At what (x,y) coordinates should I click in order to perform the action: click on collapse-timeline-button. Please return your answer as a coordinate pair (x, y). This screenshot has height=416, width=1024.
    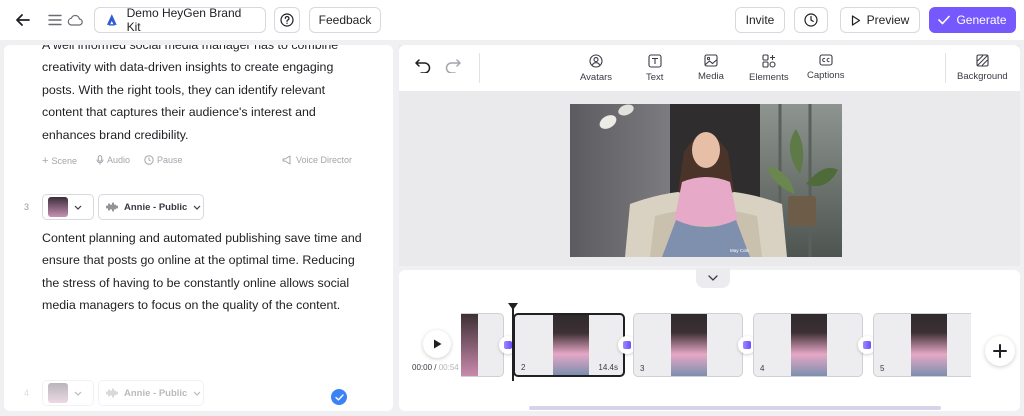
    Looking at the image, I should click on (713, 278).